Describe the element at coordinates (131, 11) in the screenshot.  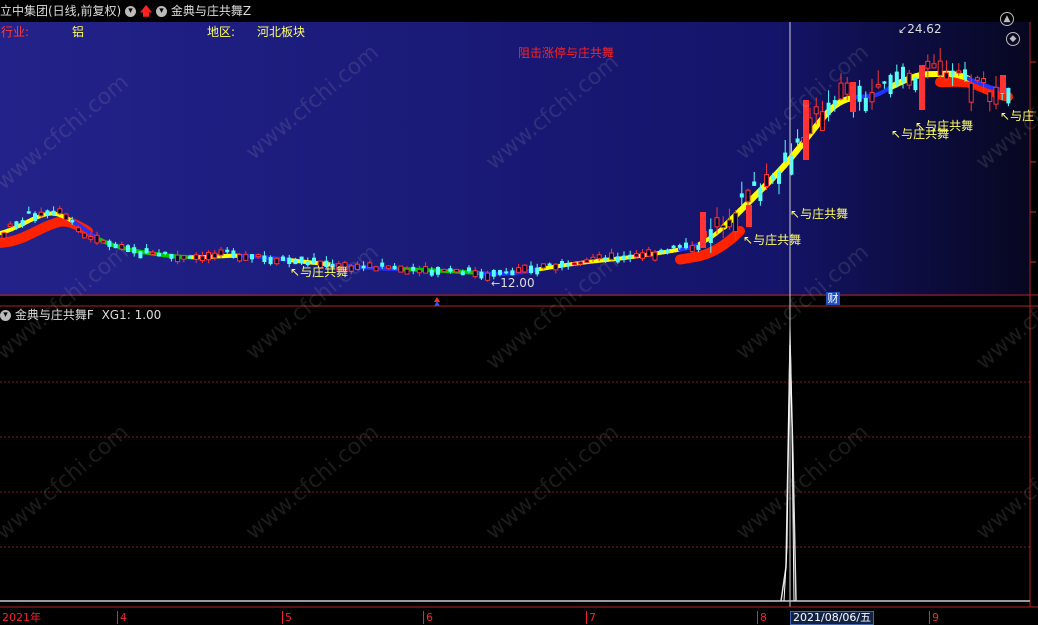
I see `dropdown-circle-icon: ▾` at that location.